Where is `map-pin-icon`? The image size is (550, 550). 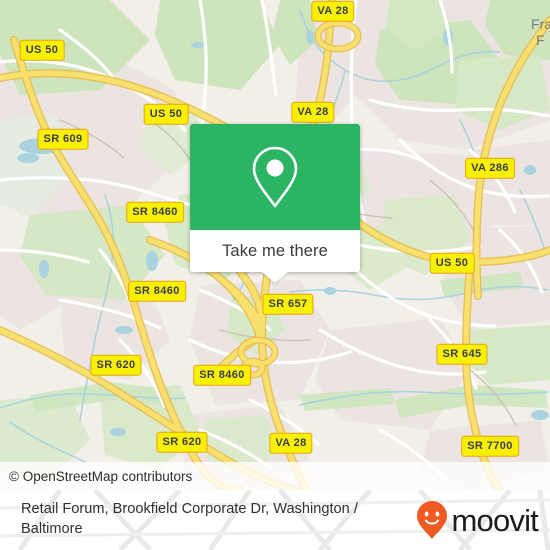
map-pin-icon is located at coordinates (275, 177).